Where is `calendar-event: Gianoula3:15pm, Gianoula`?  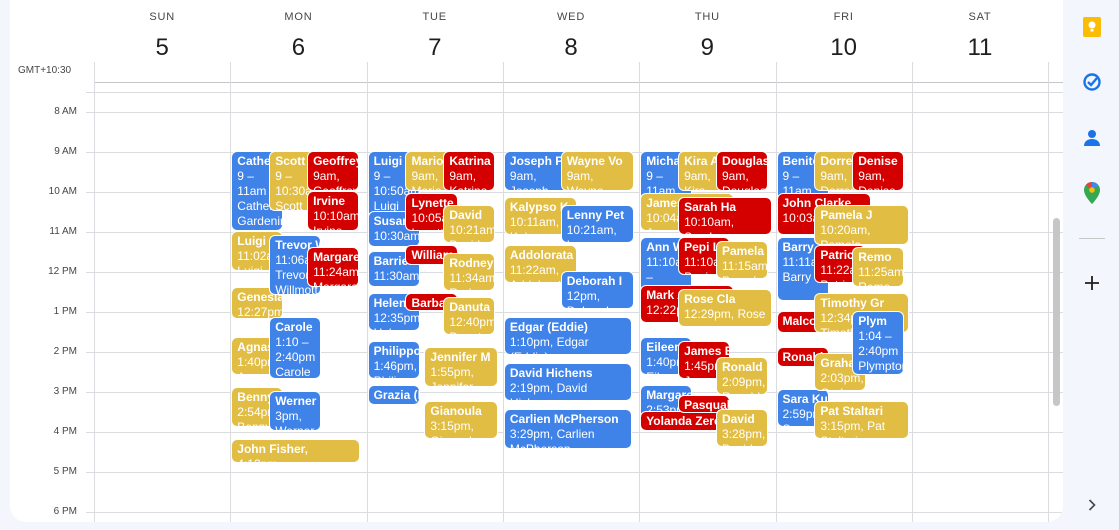
calendar-event: Gianoula3:15pm, Gianoula is located at coordinates (461, 420).